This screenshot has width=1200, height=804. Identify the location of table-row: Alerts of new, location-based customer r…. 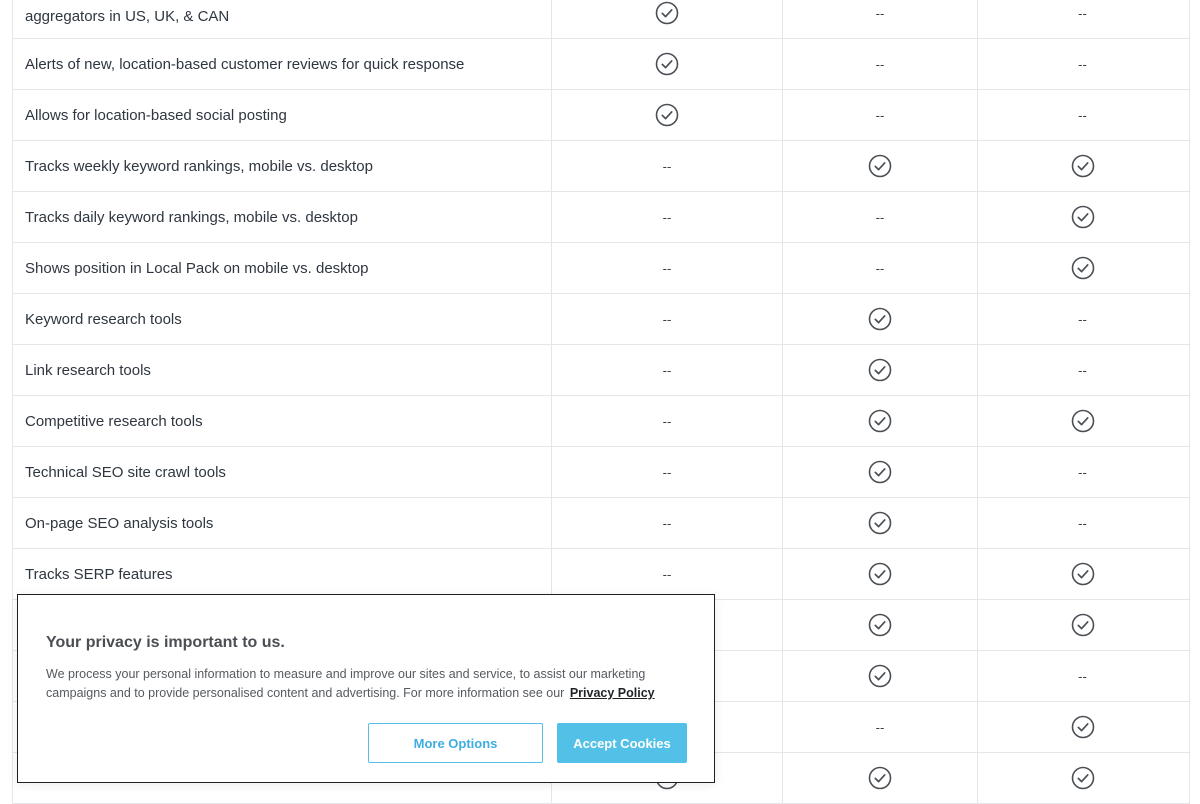
(601, 64).